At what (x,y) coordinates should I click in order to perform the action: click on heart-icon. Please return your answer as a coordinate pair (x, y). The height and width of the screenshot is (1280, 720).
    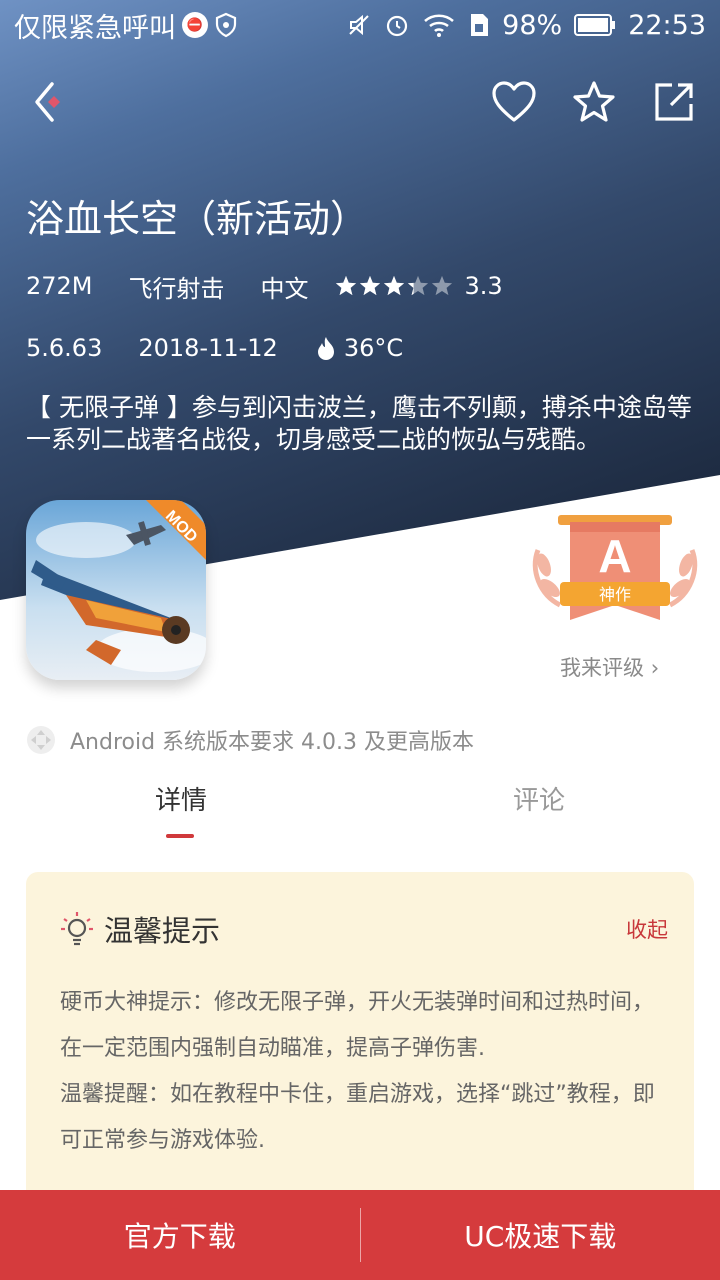
    Looking at the image, I should click on (514, 101).